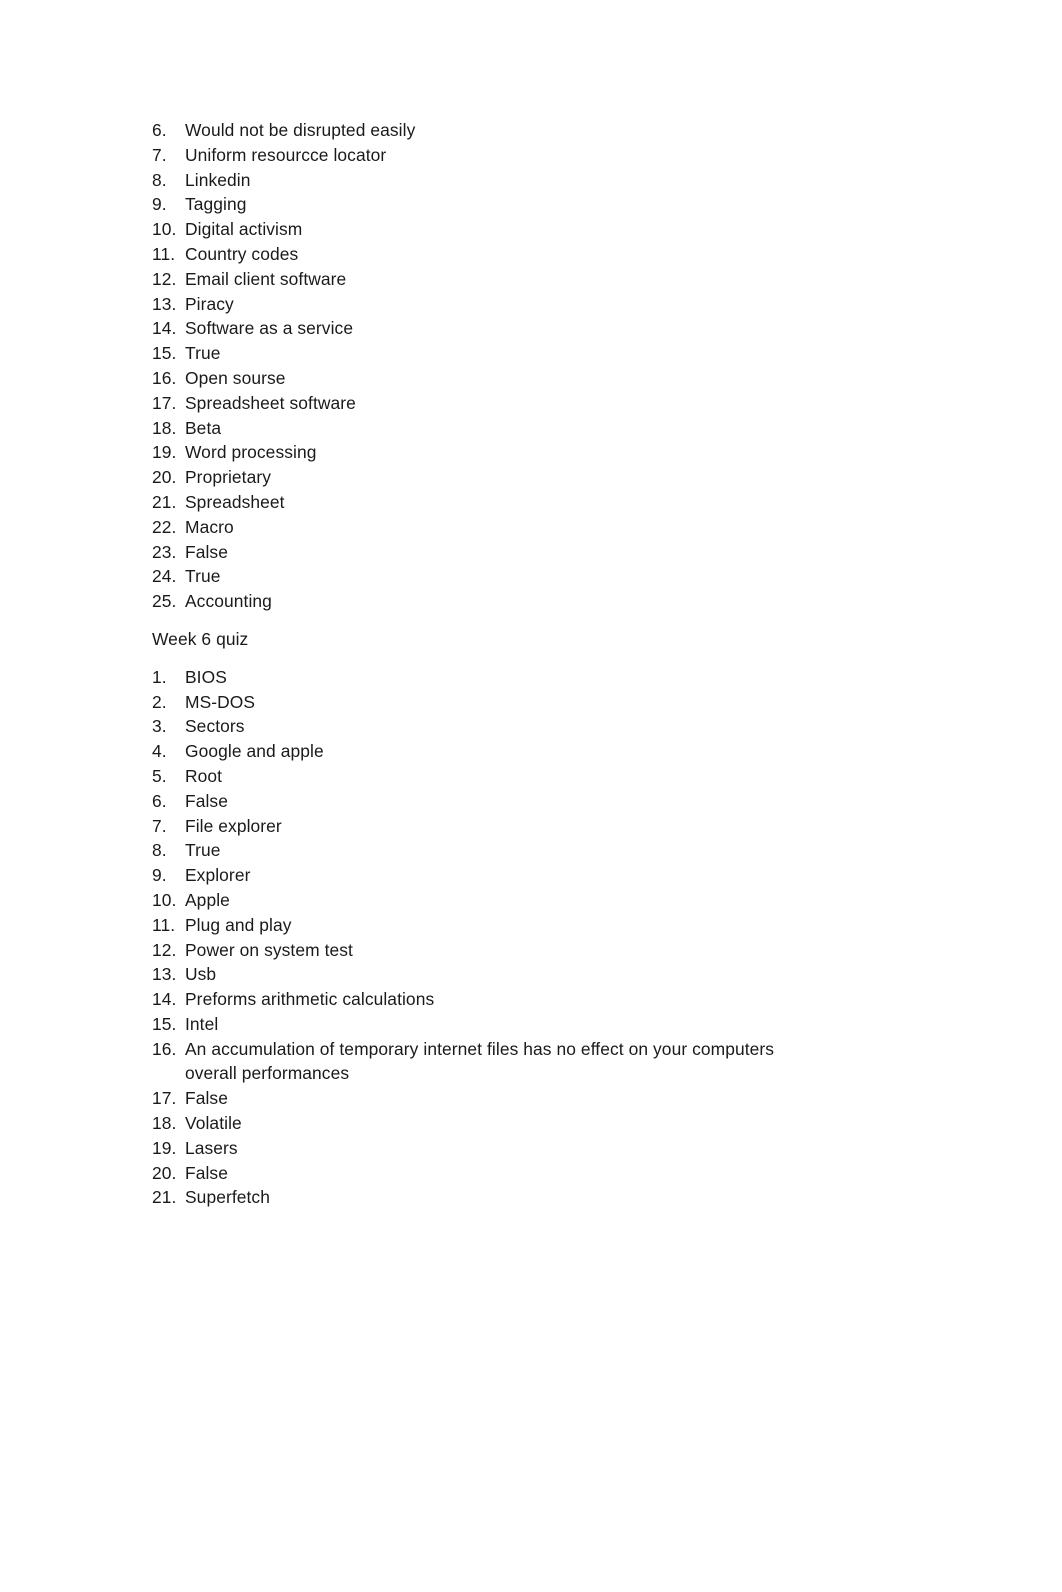  Describe the element at coordinates (200, 638) in the screenshot. I see `section-heading-week-6-quiz: Week 6 quiz` at that location.